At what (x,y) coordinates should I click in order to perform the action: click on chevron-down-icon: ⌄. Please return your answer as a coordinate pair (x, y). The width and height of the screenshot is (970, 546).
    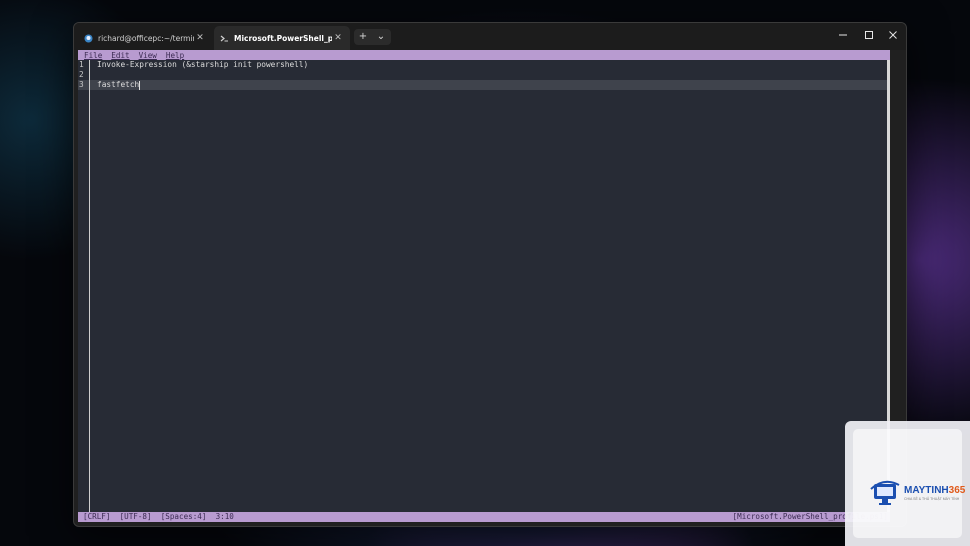
    Looking at the image, I should click on (381, 37).